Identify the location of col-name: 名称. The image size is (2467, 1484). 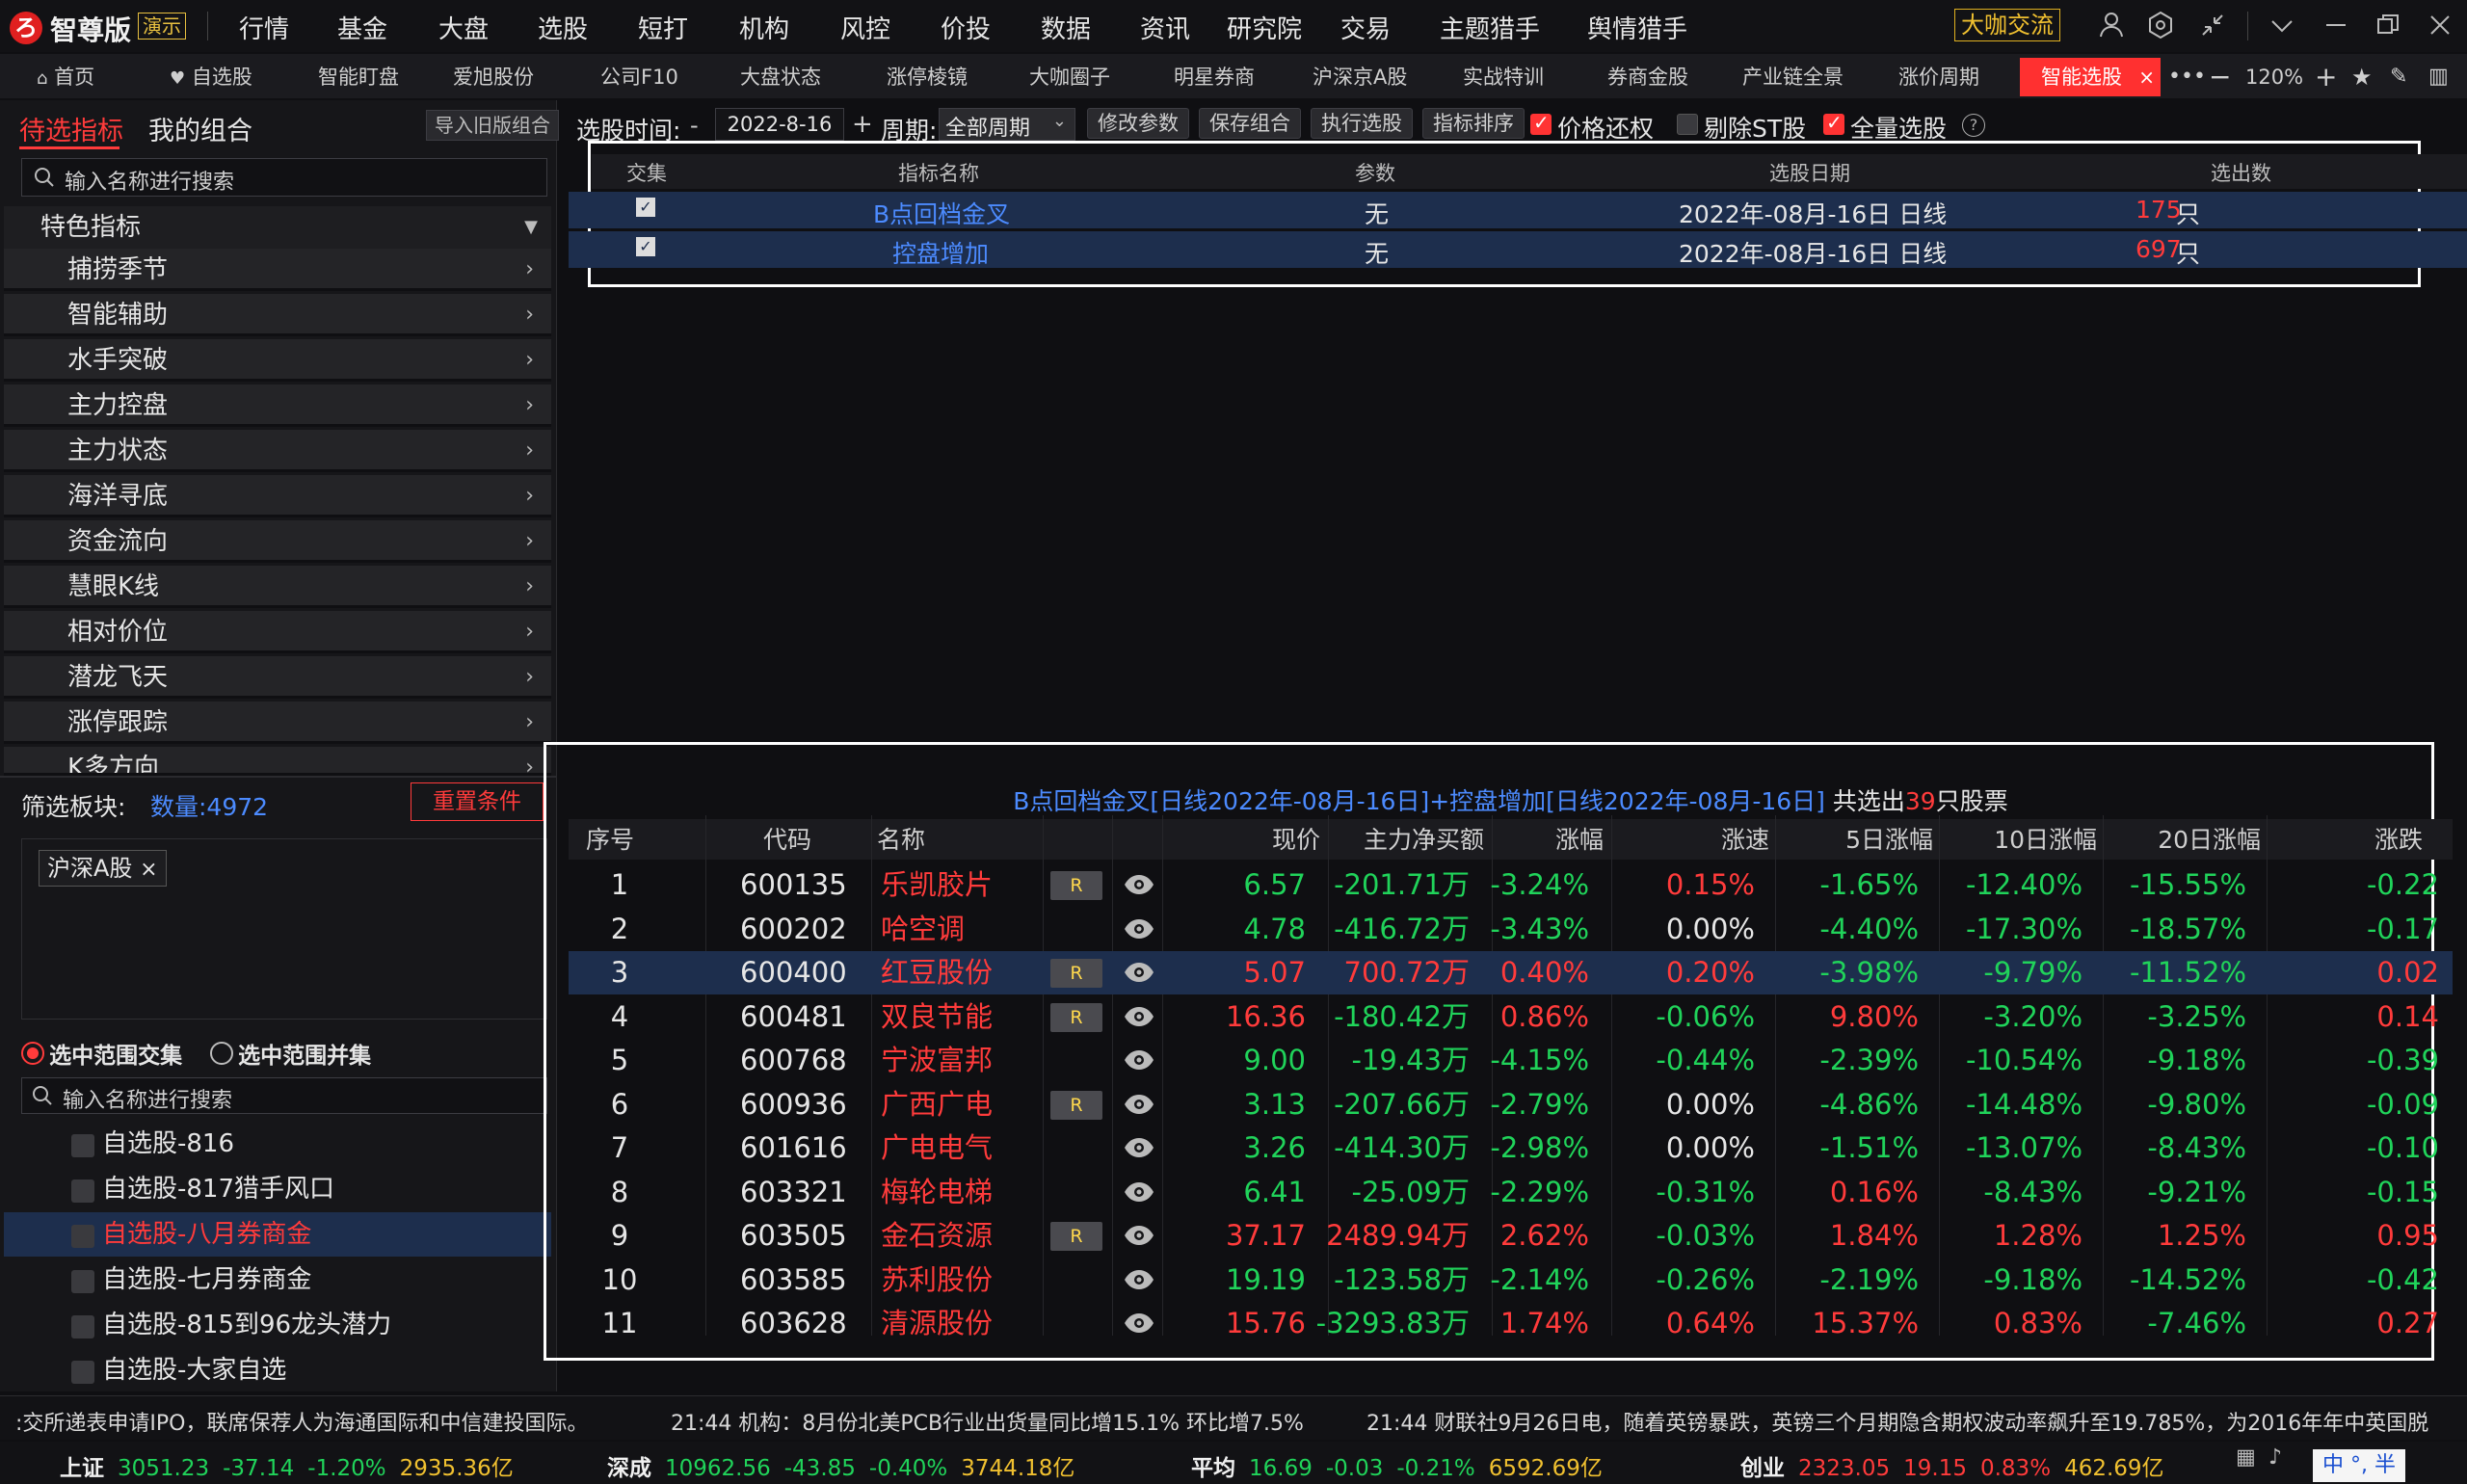
(901, 840).